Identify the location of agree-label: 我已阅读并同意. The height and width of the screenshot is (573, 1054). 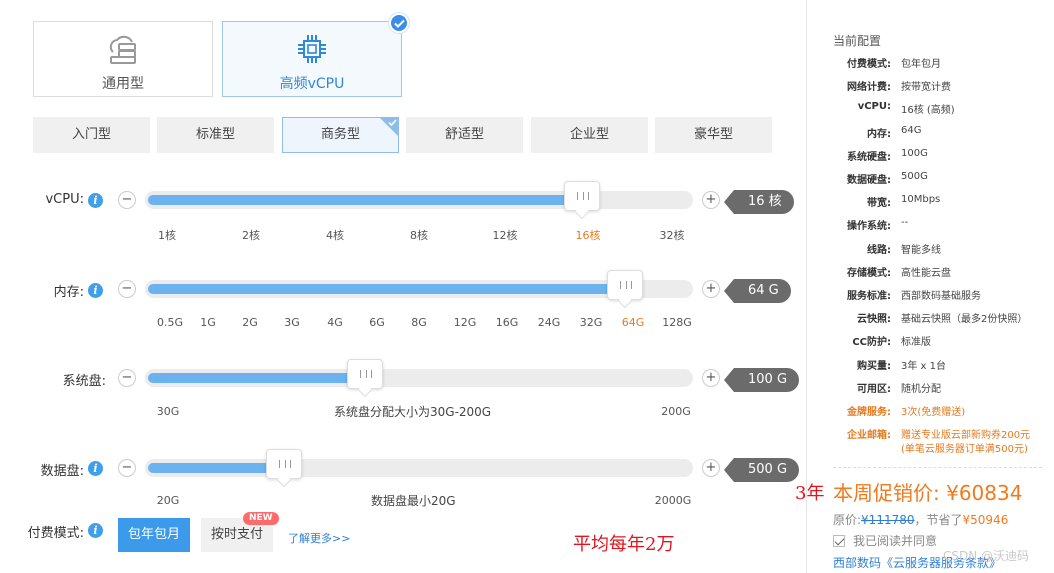
(895, 541).